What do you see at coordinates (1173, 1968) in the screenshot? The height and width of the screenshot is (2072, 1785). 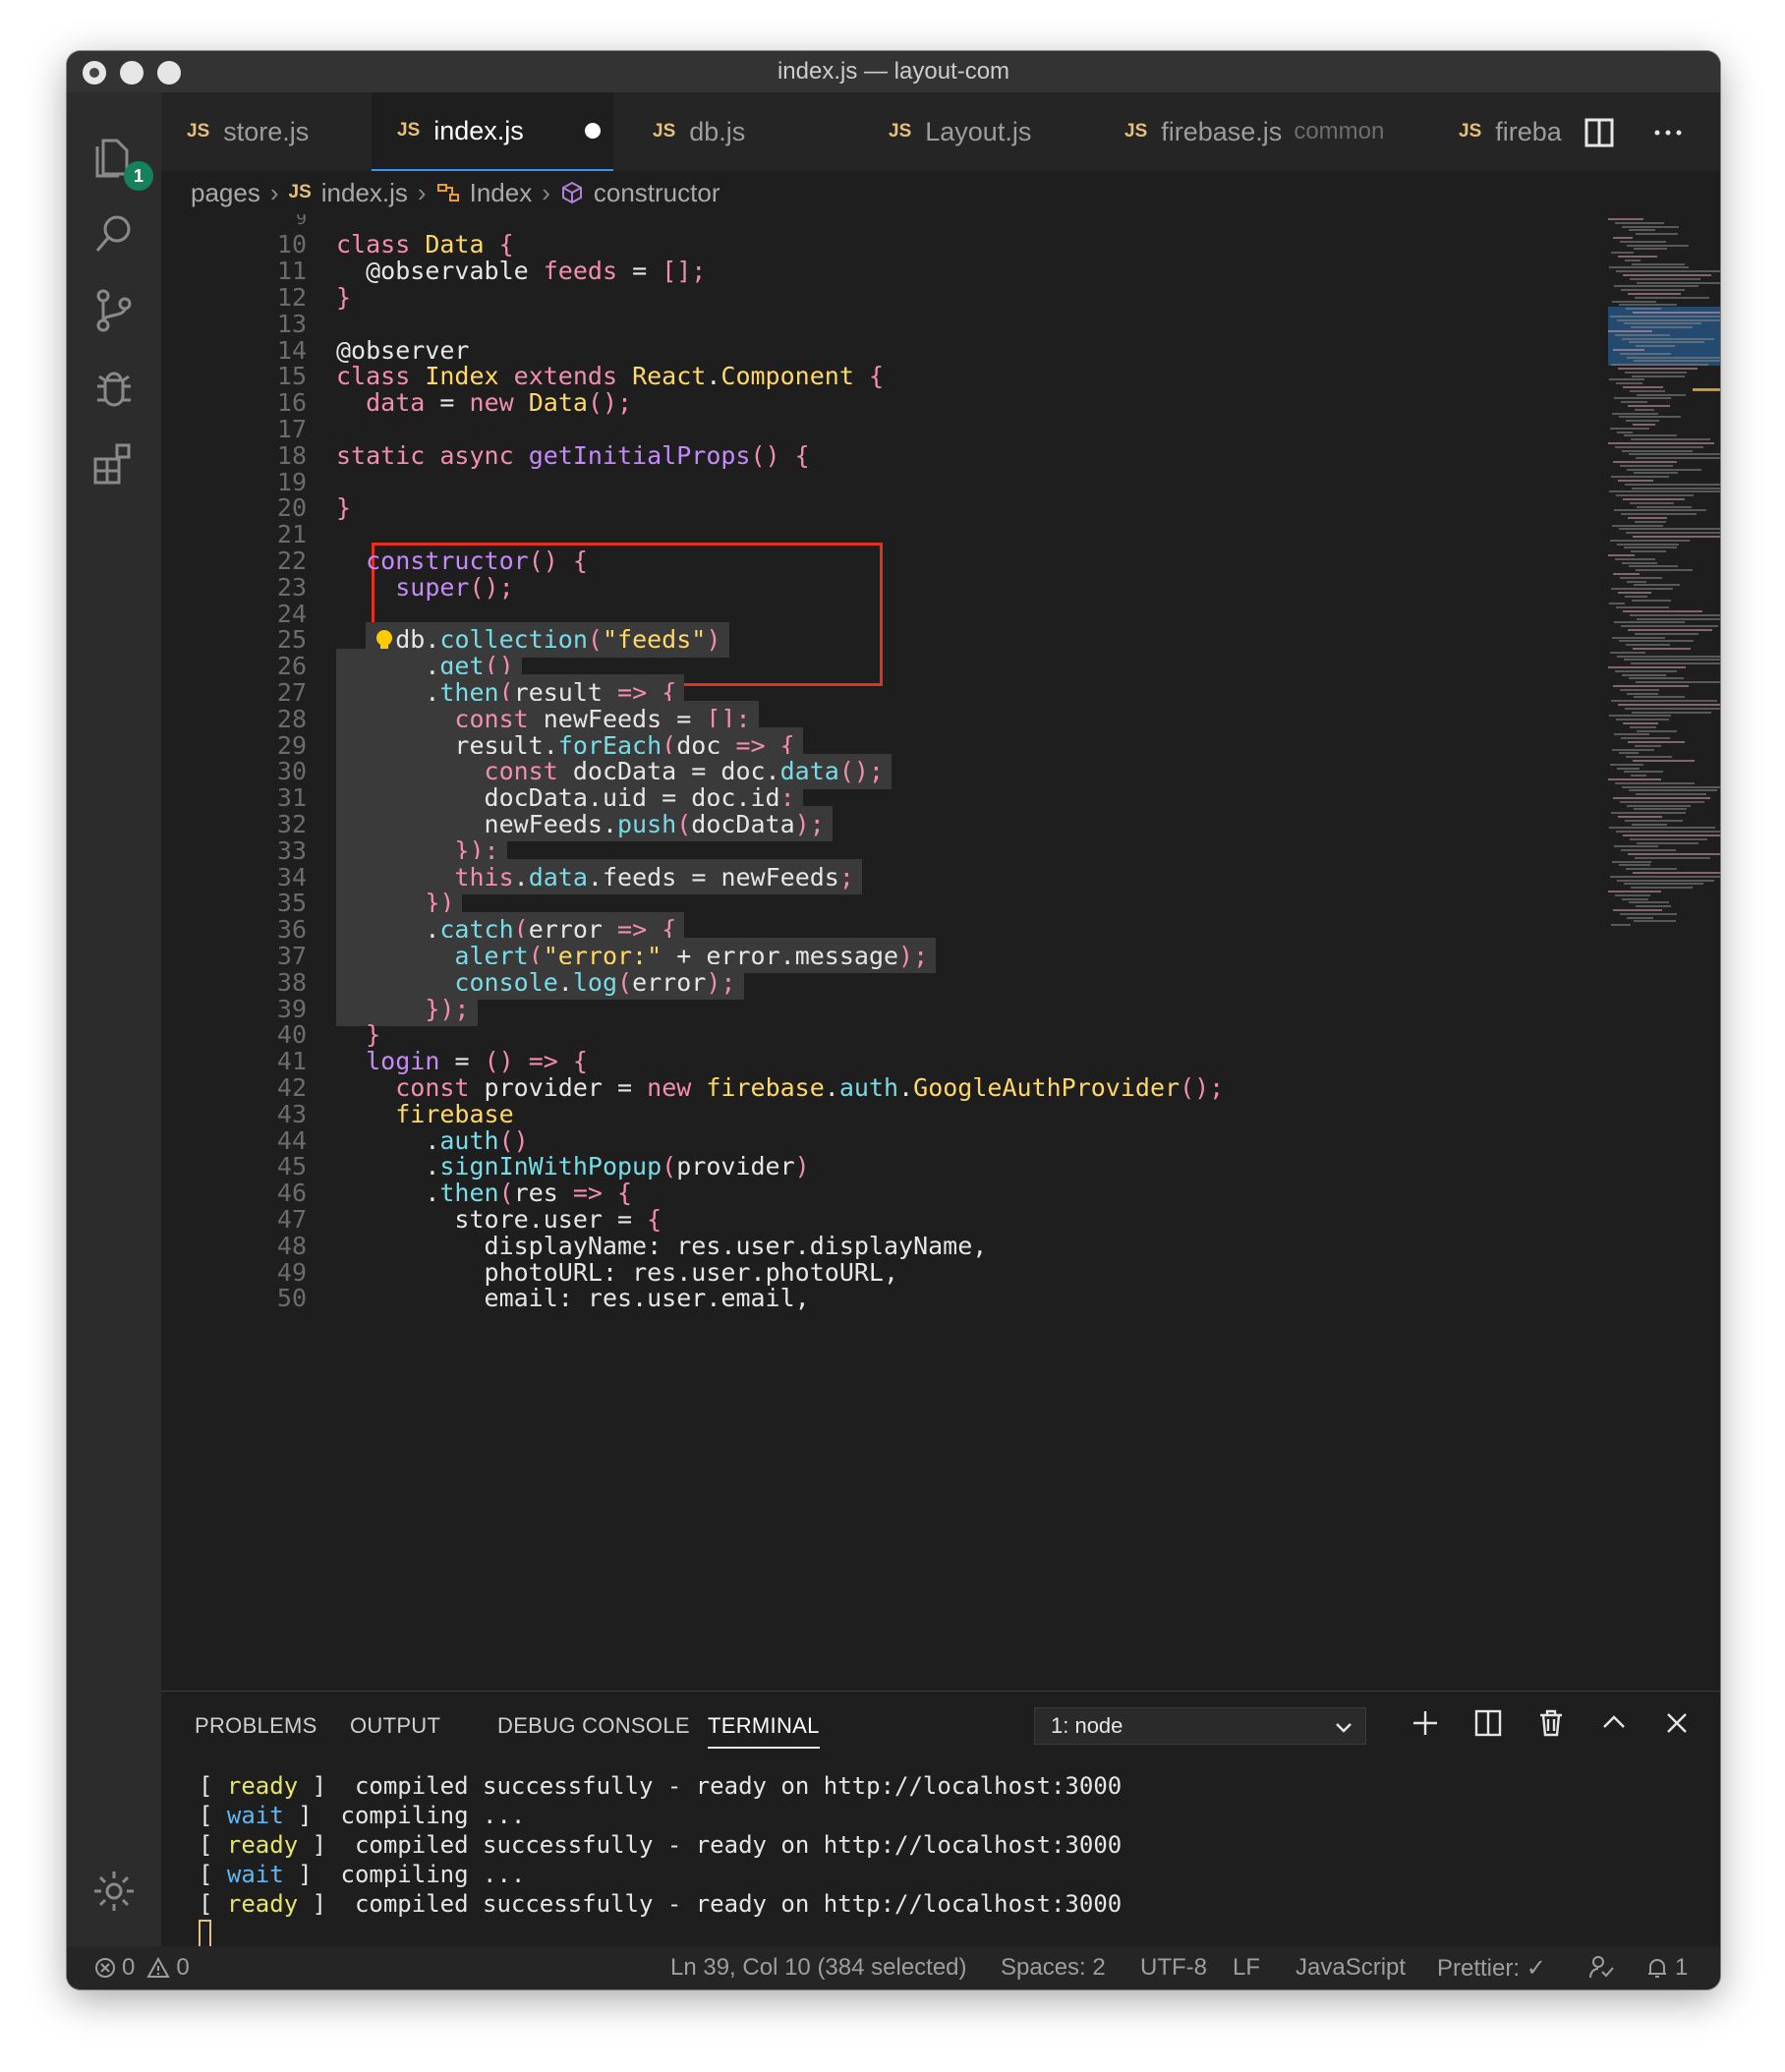 I see `encoding-status: UTF-8` at bounding box center [1173, 1968].